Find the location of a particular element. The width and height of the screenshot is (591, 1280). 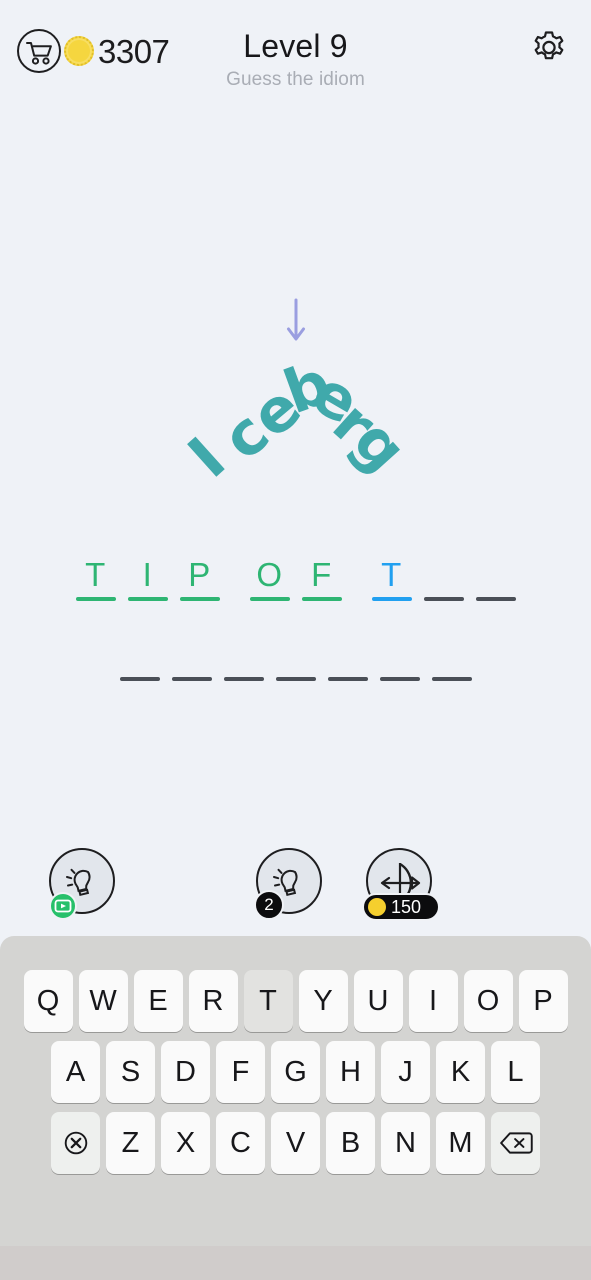

key-a: A is located at coordinates (75, 1072).